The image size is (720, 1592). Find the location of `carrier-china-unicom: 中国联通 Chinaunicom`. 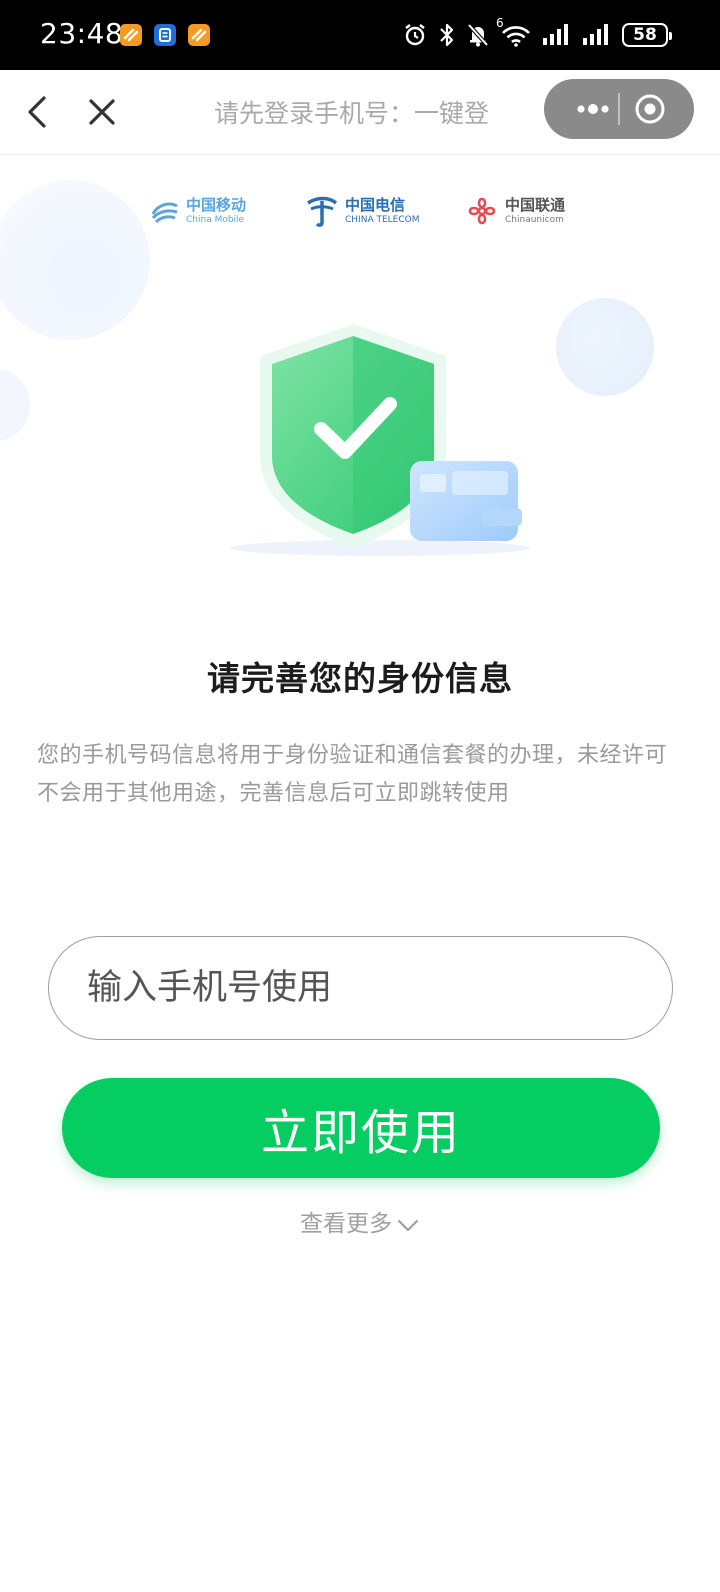

carrier-china-unicom: 中国联通 Chinaunicom is located at coordinates (515, 211).